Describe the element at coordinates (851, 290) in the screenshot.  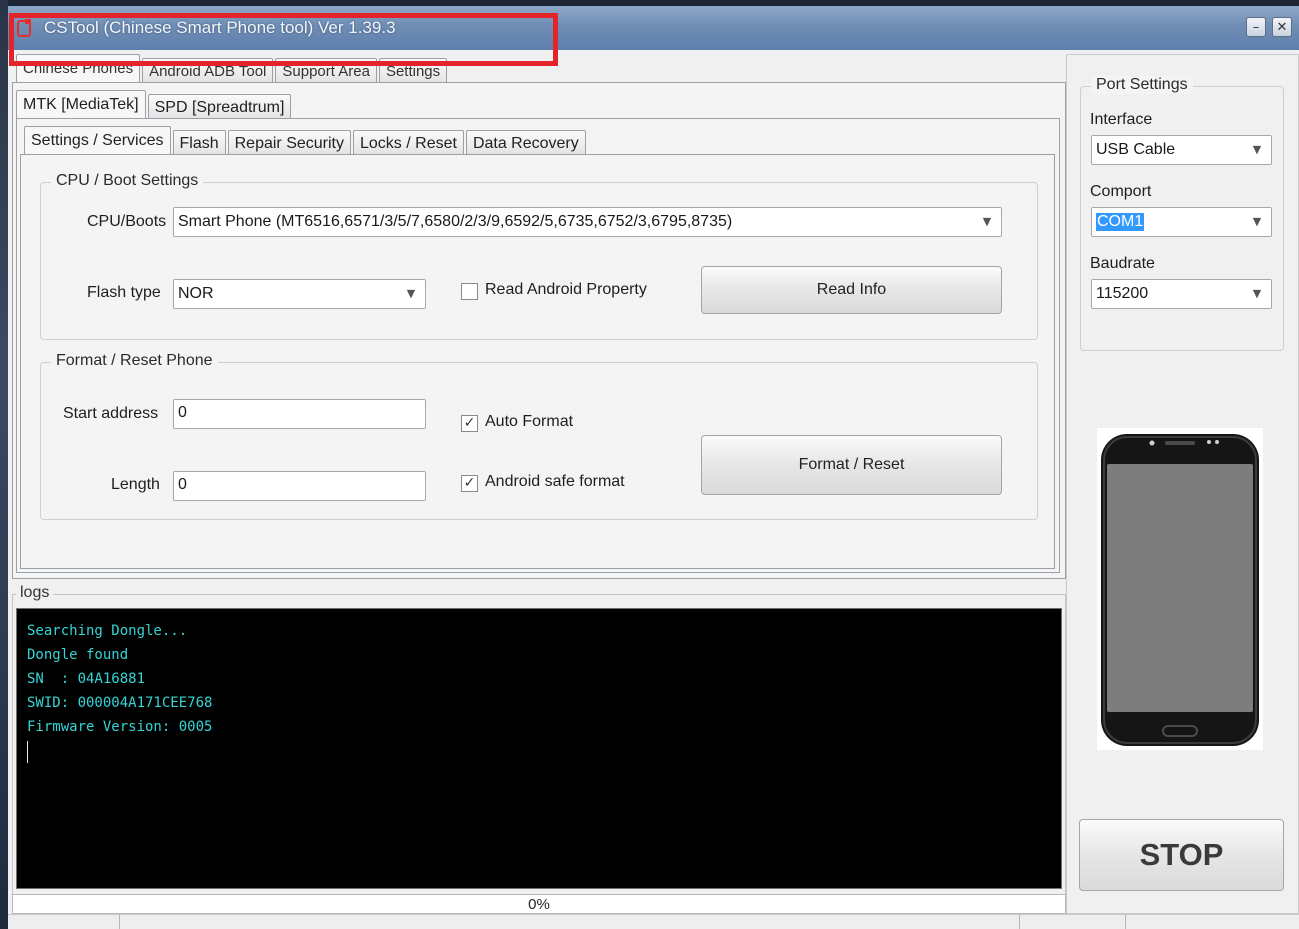
I see `read-info-button: Read Info` at that location.